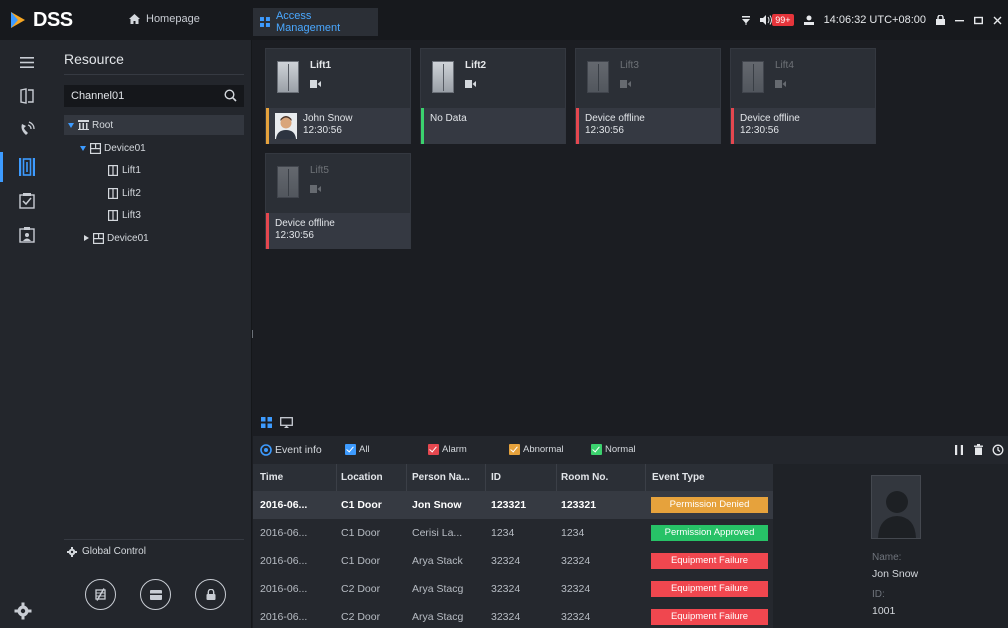  I want to click on lift-icon, so click(113, 193).